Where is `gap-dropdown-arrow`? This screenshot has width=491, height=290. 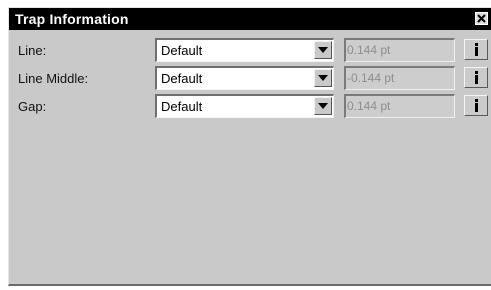 gap-dropdown-arrow is located at coordinates (323, 106).